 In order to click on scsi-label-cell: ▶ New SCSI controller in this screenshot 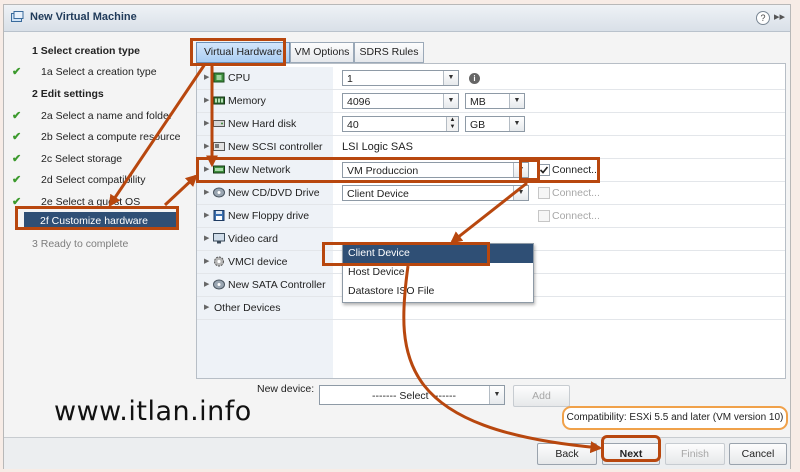, I will do `click(265, 147)`.